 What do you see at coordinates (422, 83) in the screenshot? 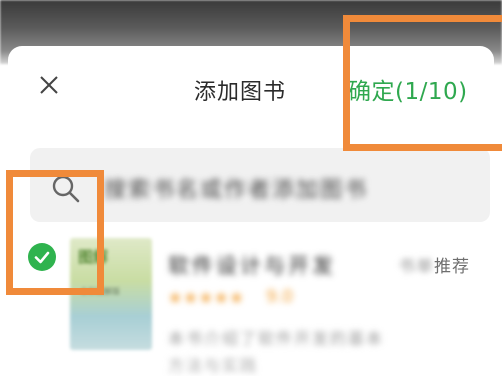
I see `highlight-box-confirm` at bounding box center [422, 83].